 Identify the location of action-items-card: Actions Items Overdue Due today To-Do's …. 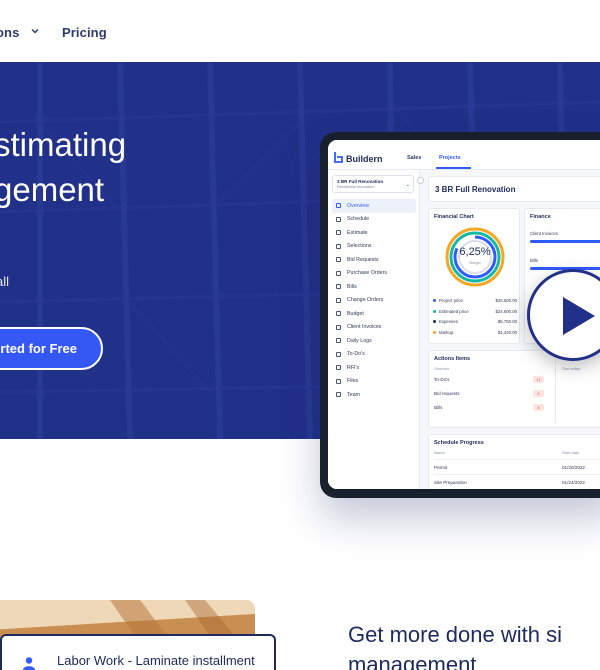
(514, 389).